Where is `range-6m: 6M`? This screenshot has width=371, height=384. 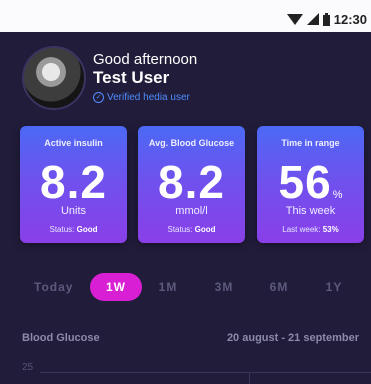 range-6m: 6M is located at coordinates (279, 287).